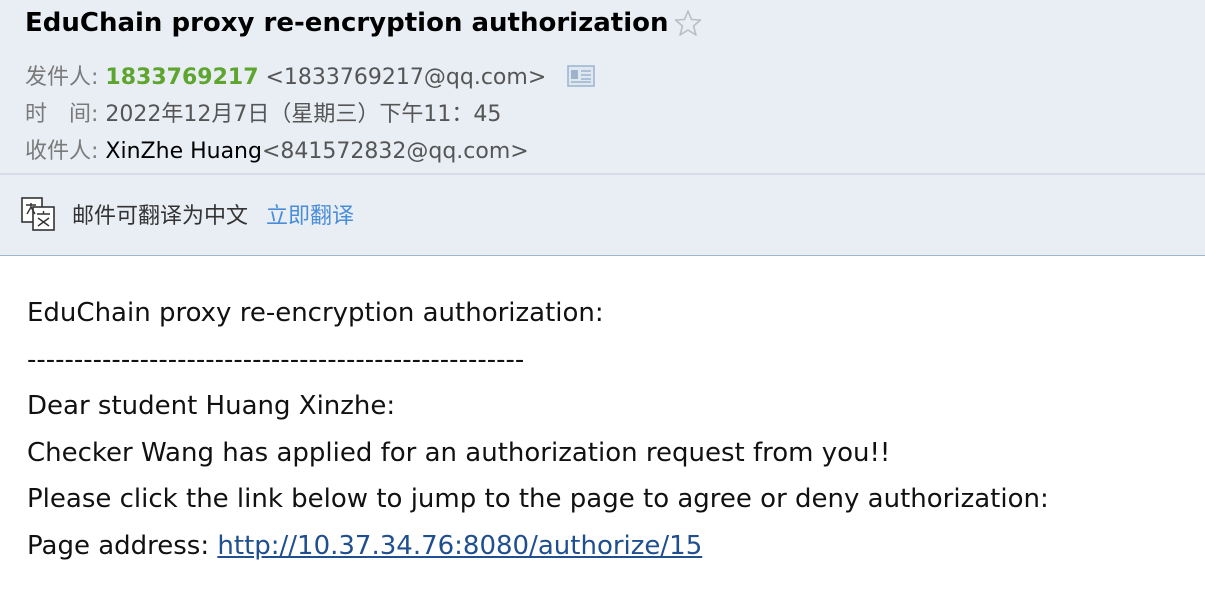  What do you see at coordinates (160, 216) in the screenshot?
I see `translate-message: 邮件可翻译为中文` at bounding box center [160, 216].